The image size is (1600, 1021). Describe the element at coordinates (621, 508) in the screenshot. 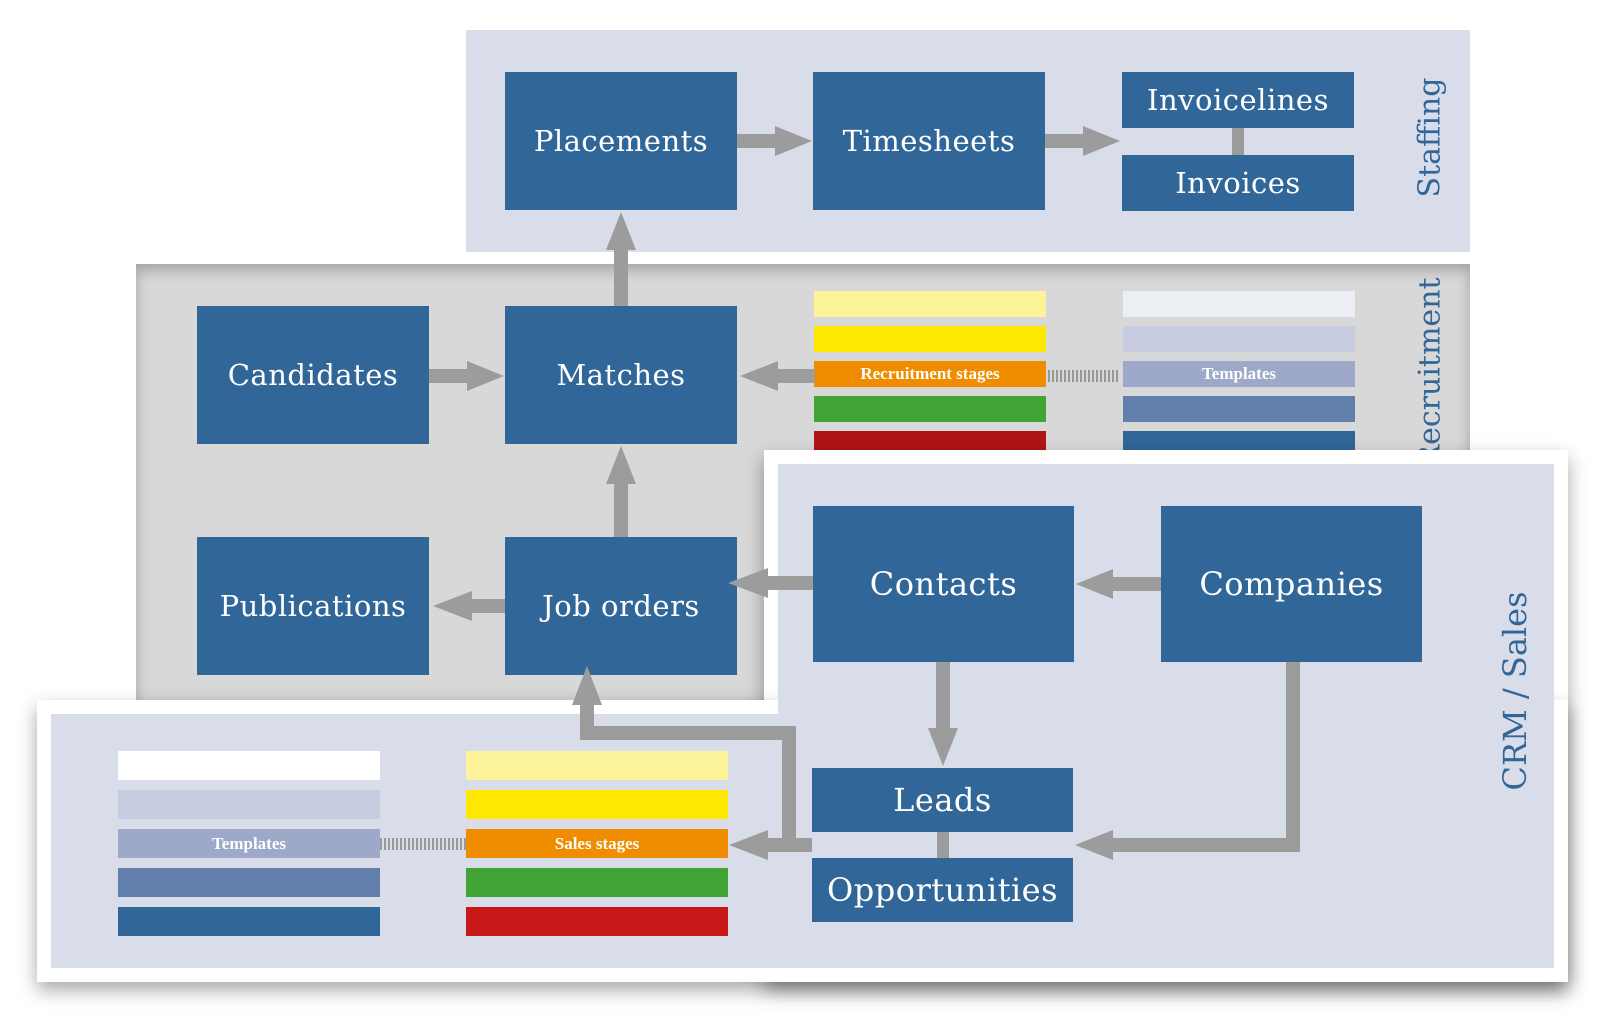

I see `arrow-joborders-matches` at that location.